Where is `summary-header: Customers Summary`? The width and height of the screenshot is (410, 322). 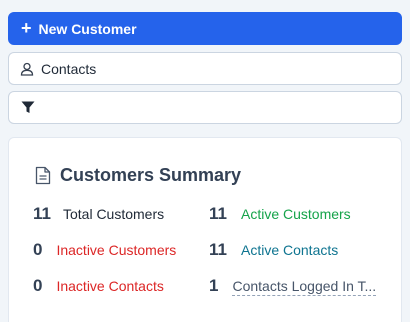 summary-header: Customers Summary is located at coordinates (138, 175).